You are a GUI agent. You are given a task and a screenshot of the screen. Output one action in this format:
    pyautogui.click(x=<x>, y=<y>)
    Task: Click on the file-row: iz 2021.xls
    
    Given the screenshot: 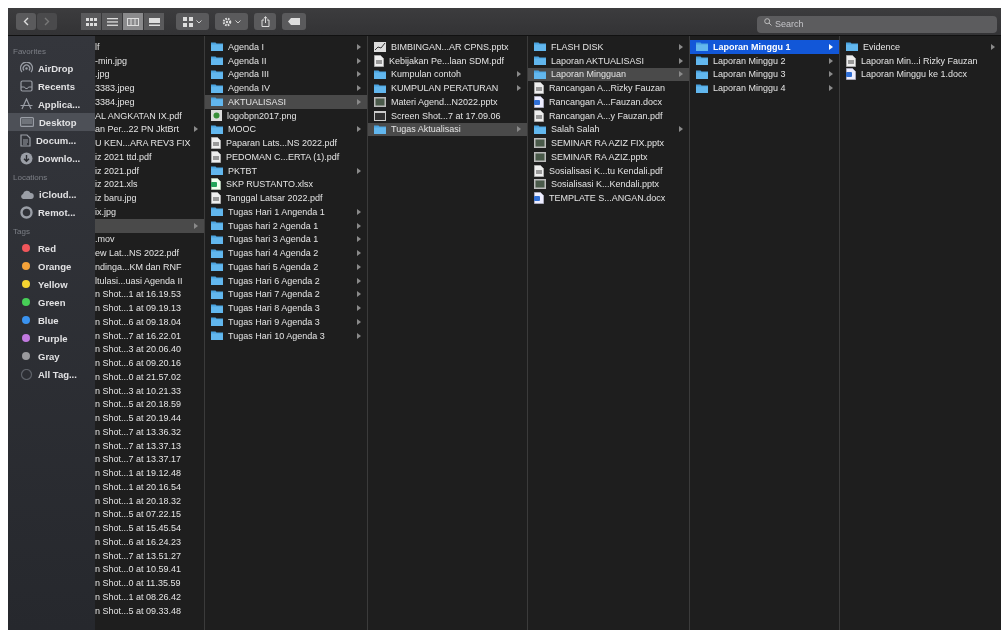 What is the action you would take?
    pyautogui.click(x=149, y=184)
    